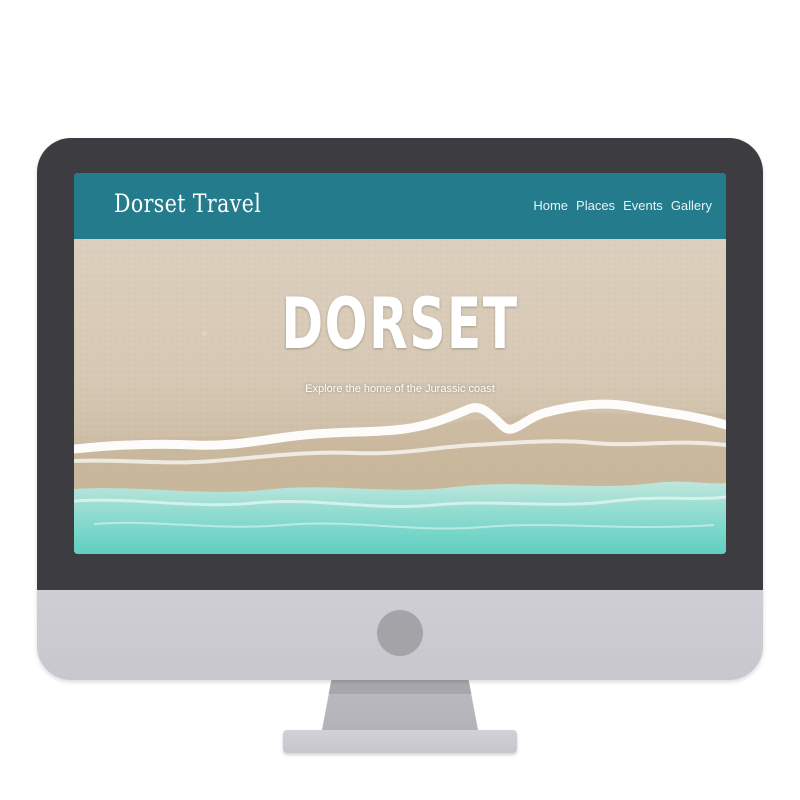  What do you see at coordinates (187, 203) in the screenshot?
I see `site-brand: Dorset Travel` at bounding box center [187, 203].